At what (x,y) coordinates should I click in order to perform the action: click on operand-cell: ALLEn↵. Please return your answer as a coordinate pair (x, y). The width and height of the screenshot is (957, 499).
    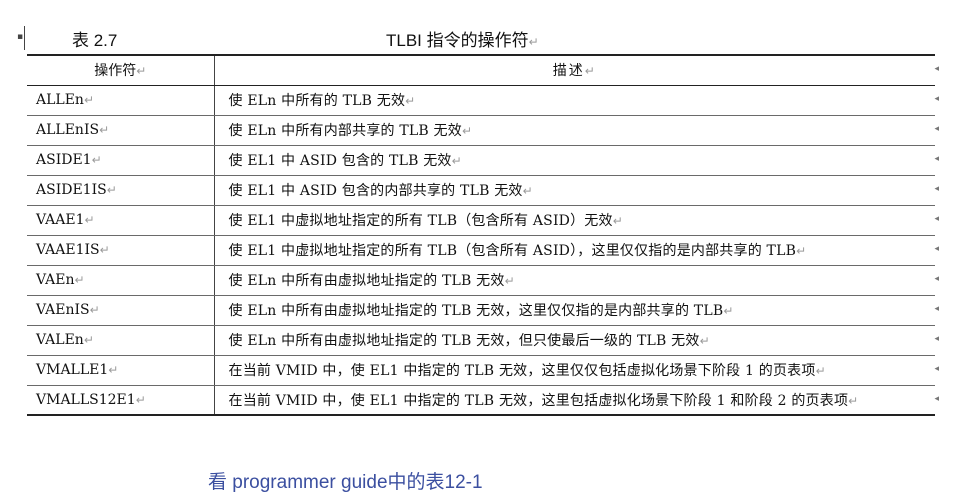
    Looking at the image, I should click on (121, 100).